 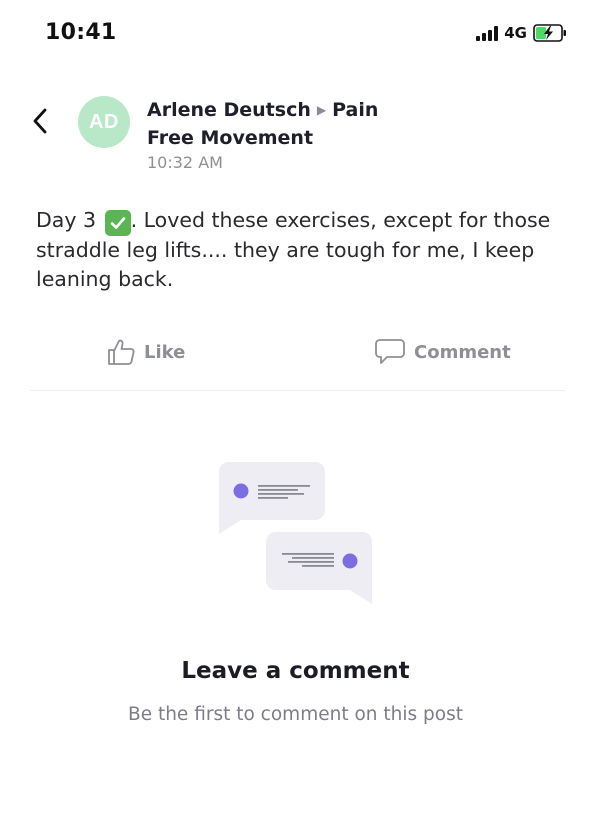 What do you see at coordinates (297, 357) in the screenshot?
I see `post-actions: Like Comment` at bounding box center [297, 357].